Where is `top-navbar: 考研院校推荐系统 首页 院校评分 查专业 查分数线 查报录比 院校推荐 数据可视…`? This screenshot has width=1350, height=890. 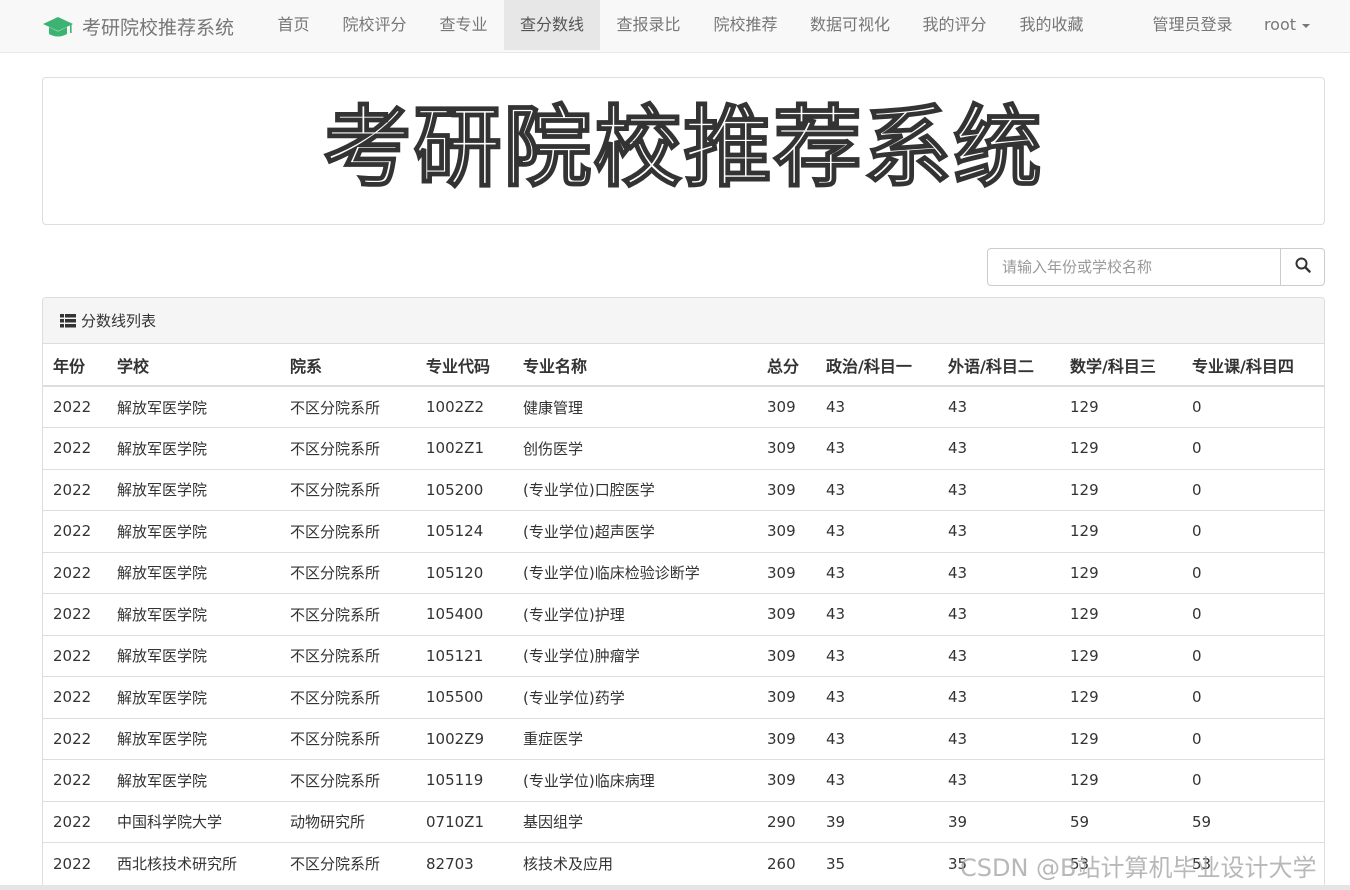 top-navbar: 考研院校推荐系统 首页 院校评分 查专业 查分数线 查报录比 院校推荐 数据可视… is located at coordinates (675, 26).